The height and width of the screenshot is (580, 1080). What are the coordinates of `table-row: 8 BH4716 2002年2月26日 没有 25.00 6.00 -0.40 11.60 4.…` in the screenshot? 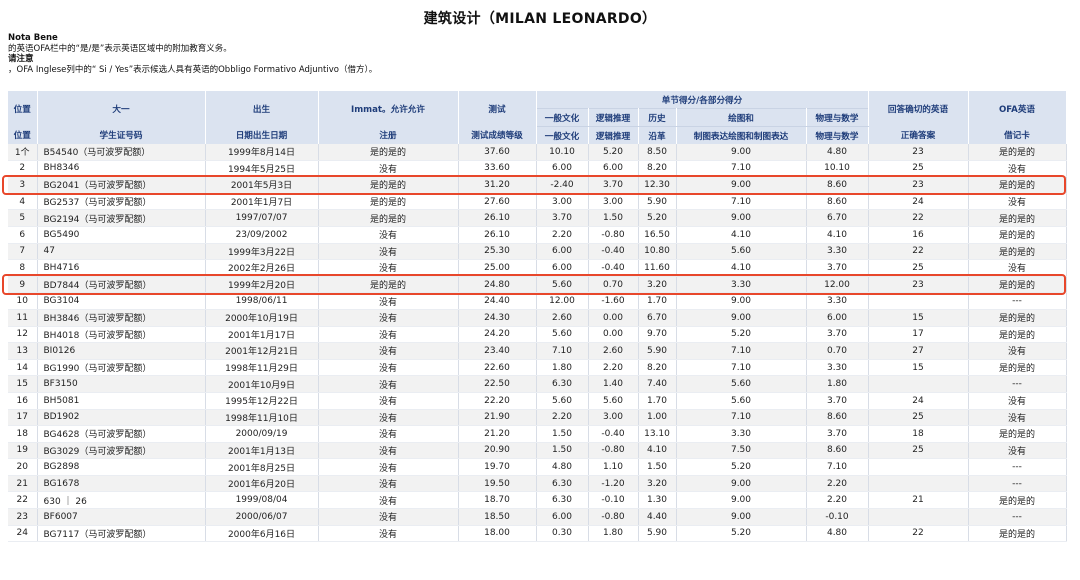 It's located at (537, 268).